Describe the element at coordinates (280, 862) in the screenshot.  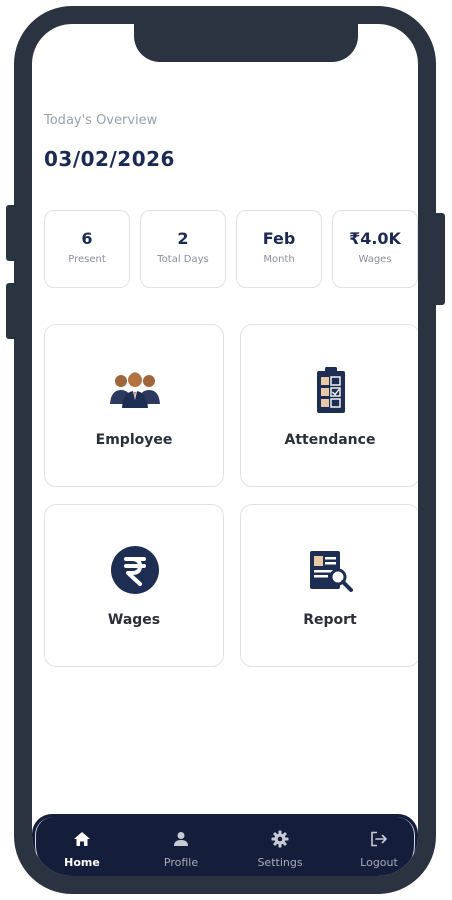
I see `nav-label: Settings` at that location.